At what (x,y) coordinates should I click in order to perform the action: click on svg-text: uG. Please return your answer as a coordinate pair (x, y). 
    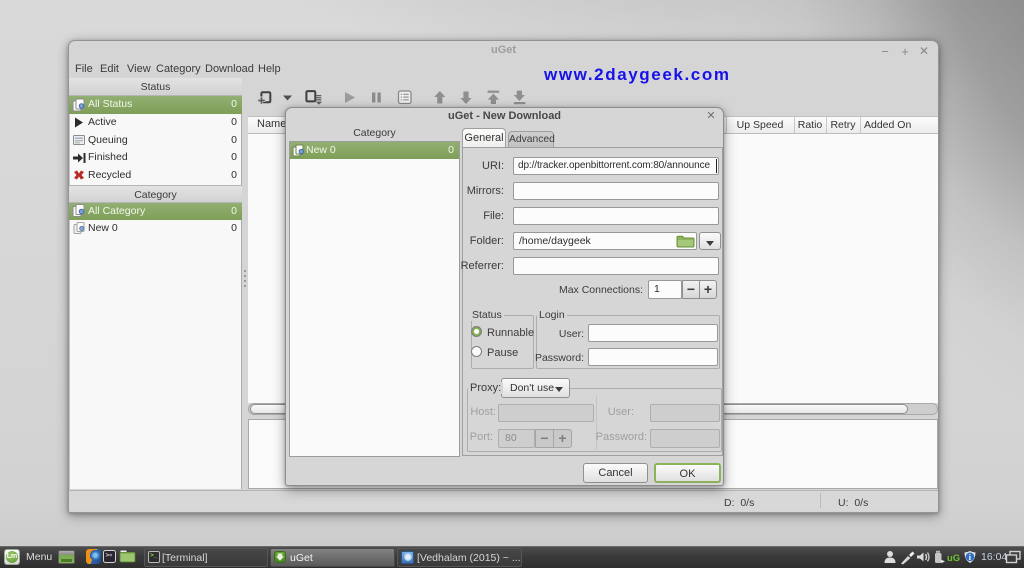
    Looking at the image, I should click on (953, 558).